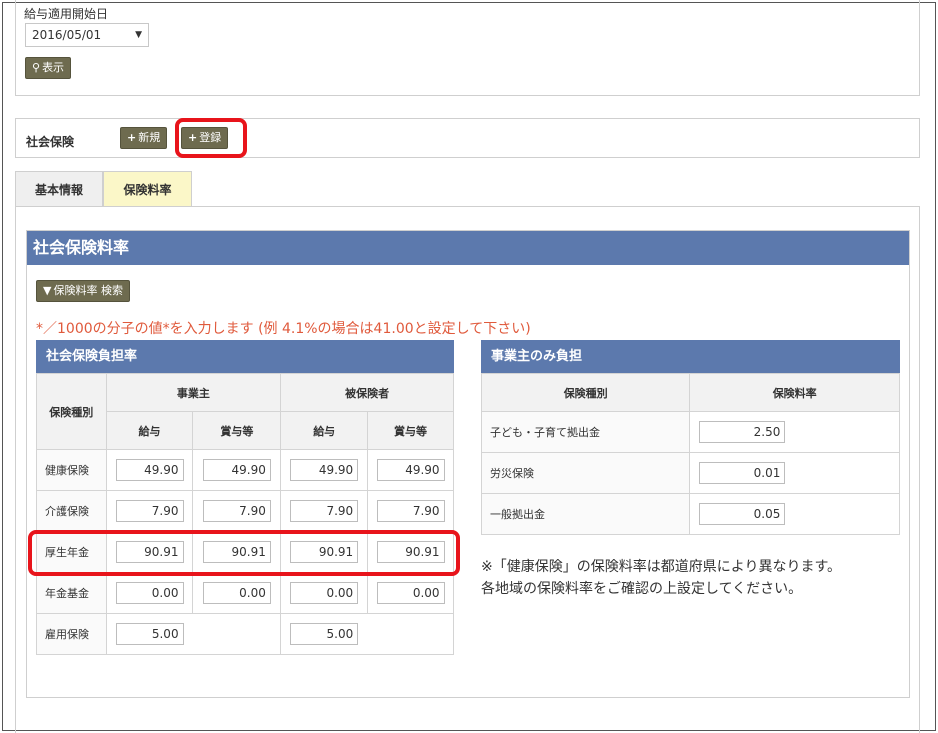 The image size is (938, 733). I want to click on start-date-value: 2016/05/01, so click(67, 35).